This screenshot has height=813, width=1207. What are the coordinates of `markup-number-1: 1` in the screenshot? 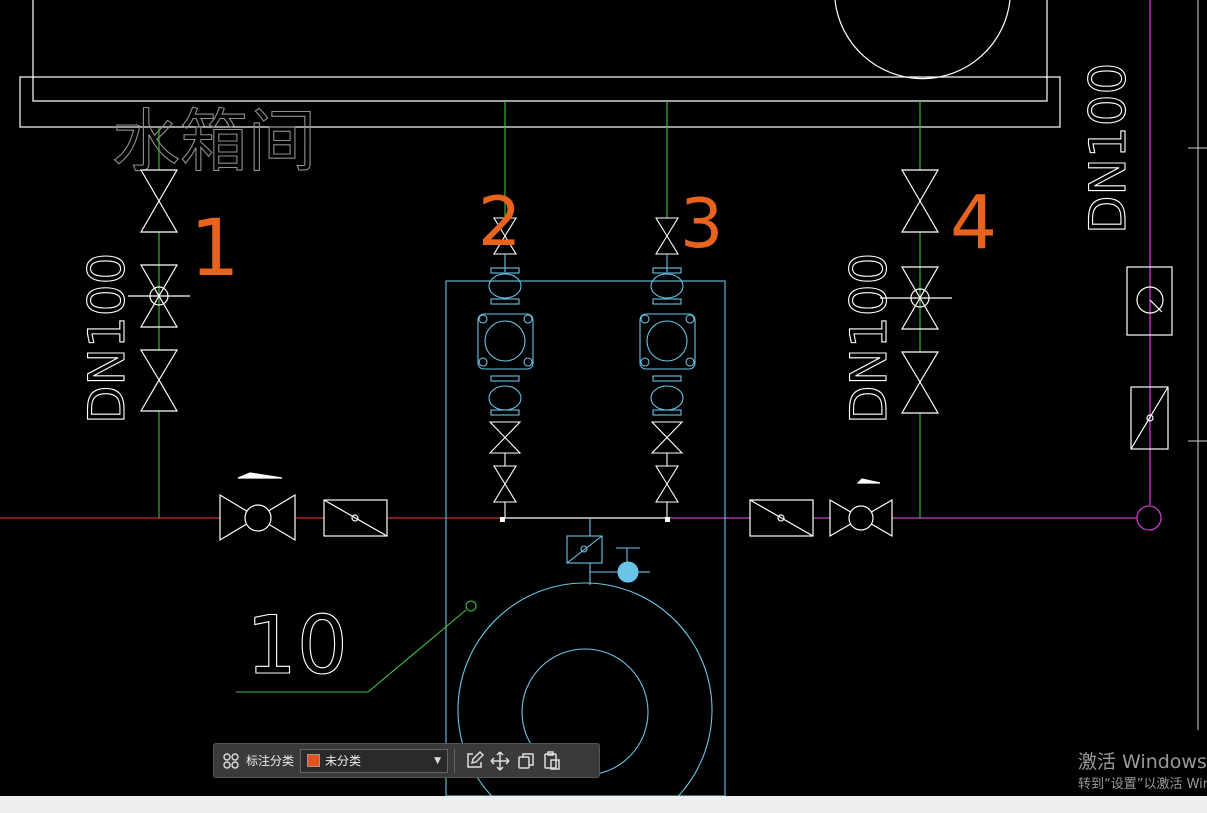 It's located at (215, 249).